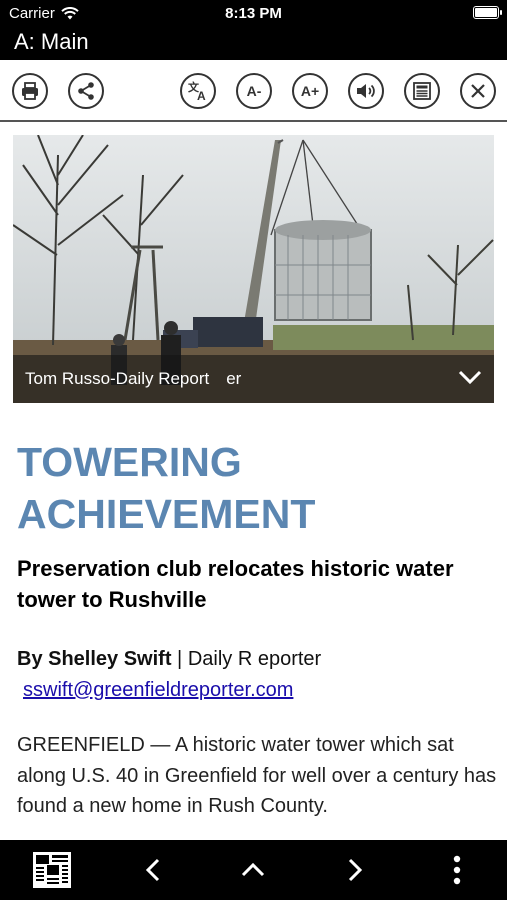 This screenshot has width=507, height=900. Describe the element at coordinates (487, 12) in the screenshot. I see `battery-icon` at that location.